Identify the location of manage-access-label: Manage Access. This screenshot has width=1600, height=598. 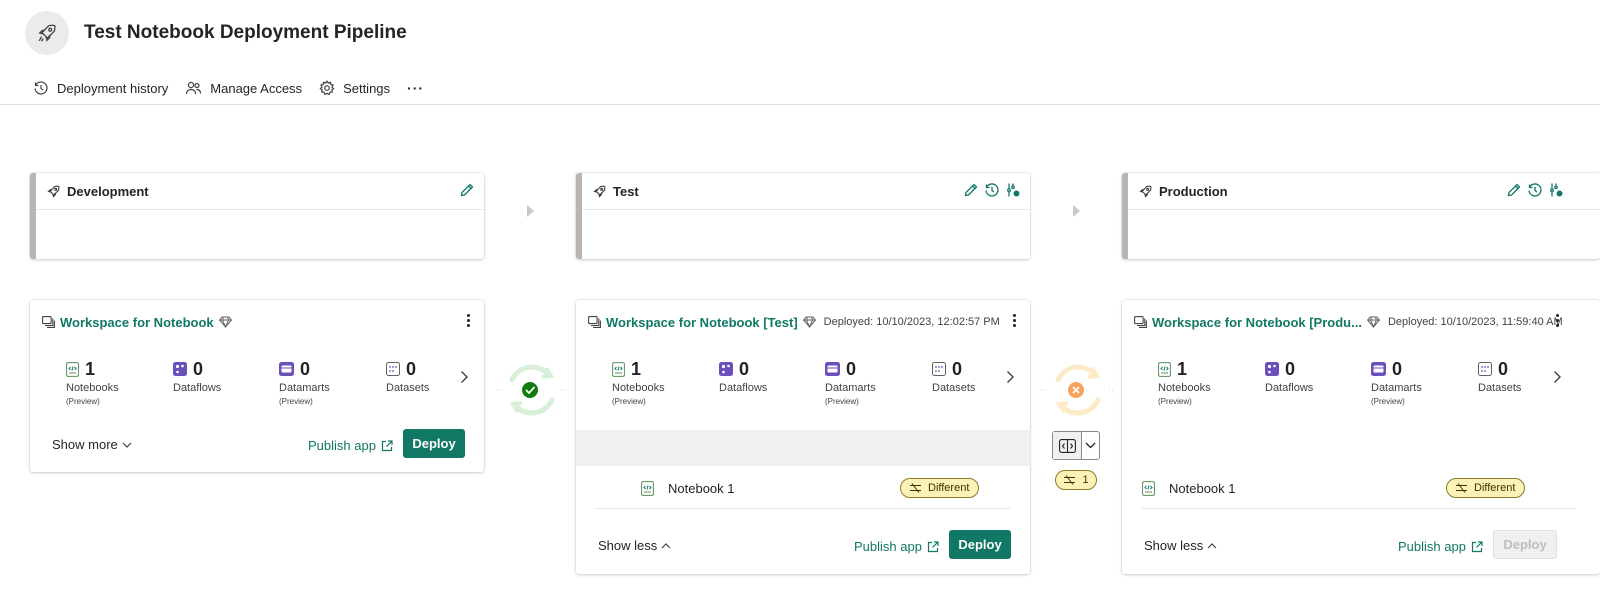
(256, 88).